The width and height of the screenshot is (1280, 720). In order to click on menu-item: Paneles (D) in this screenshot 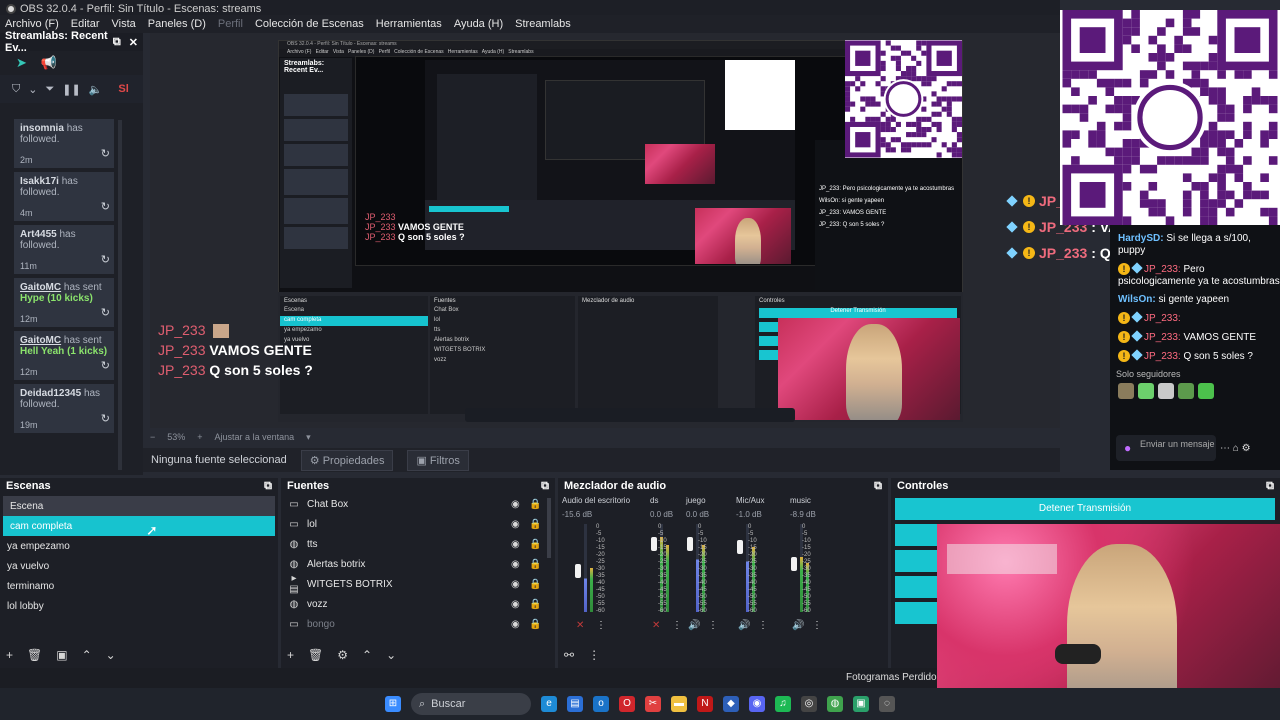, I will do `click(177, 25)`.